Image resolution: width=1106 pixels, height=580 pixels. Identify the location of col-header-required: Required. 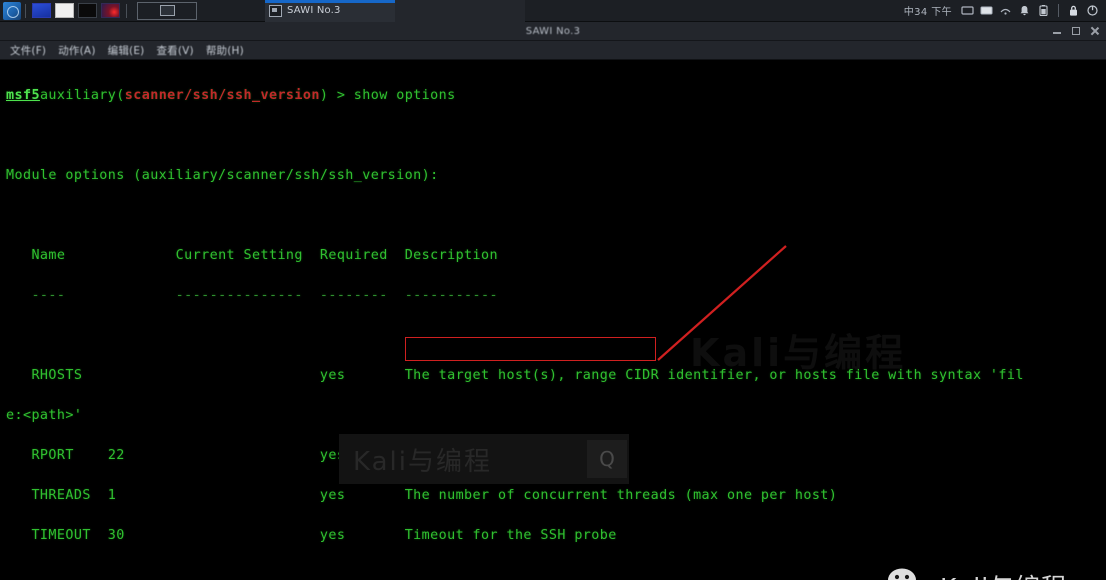
(354, 255).